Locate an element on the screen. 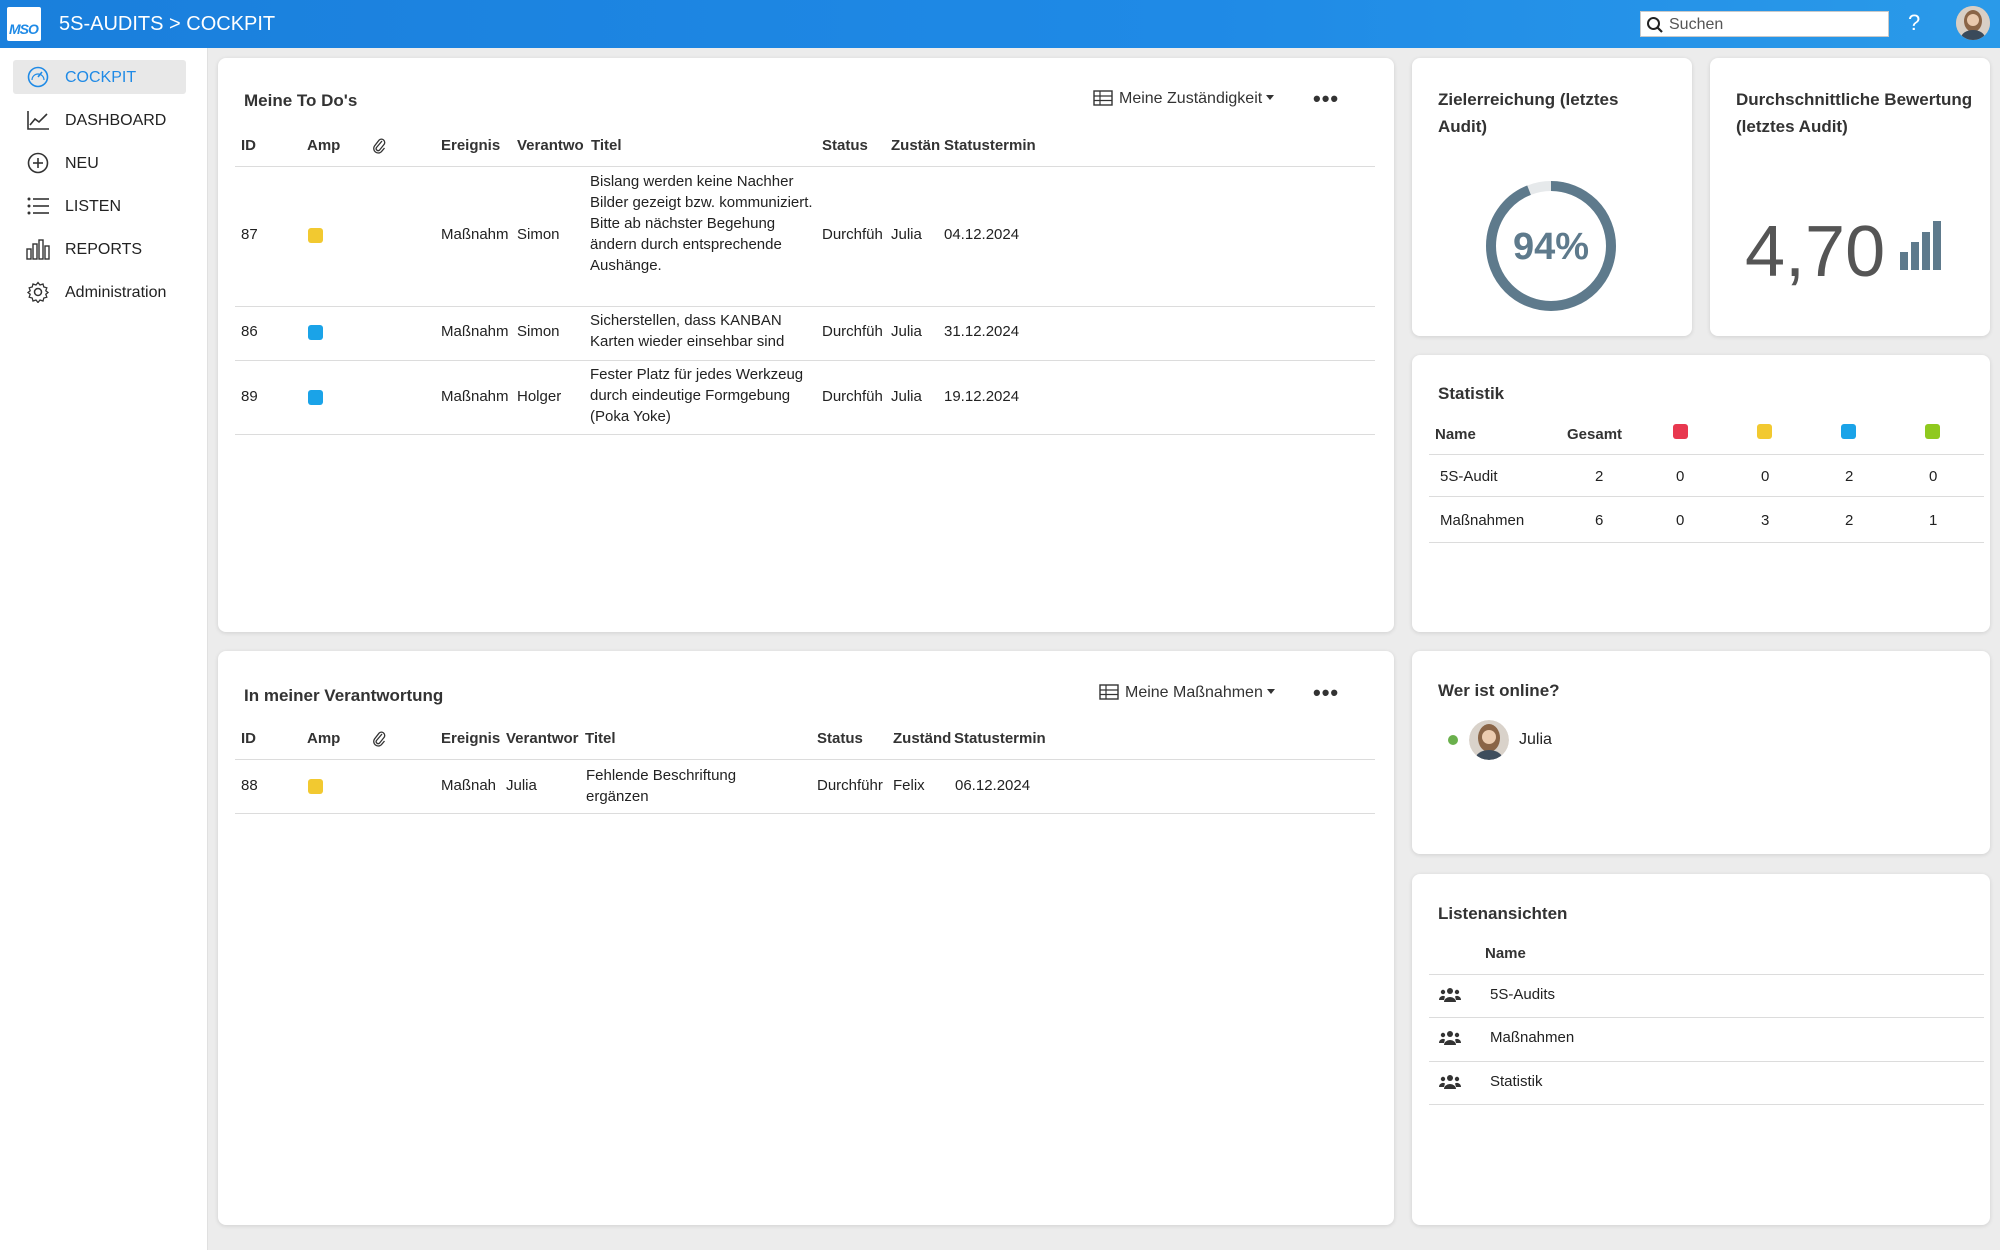 The image size is (2000, 1250). sidebar-item-dashboard: DASHBOARD is located at coordinates (99, 120).